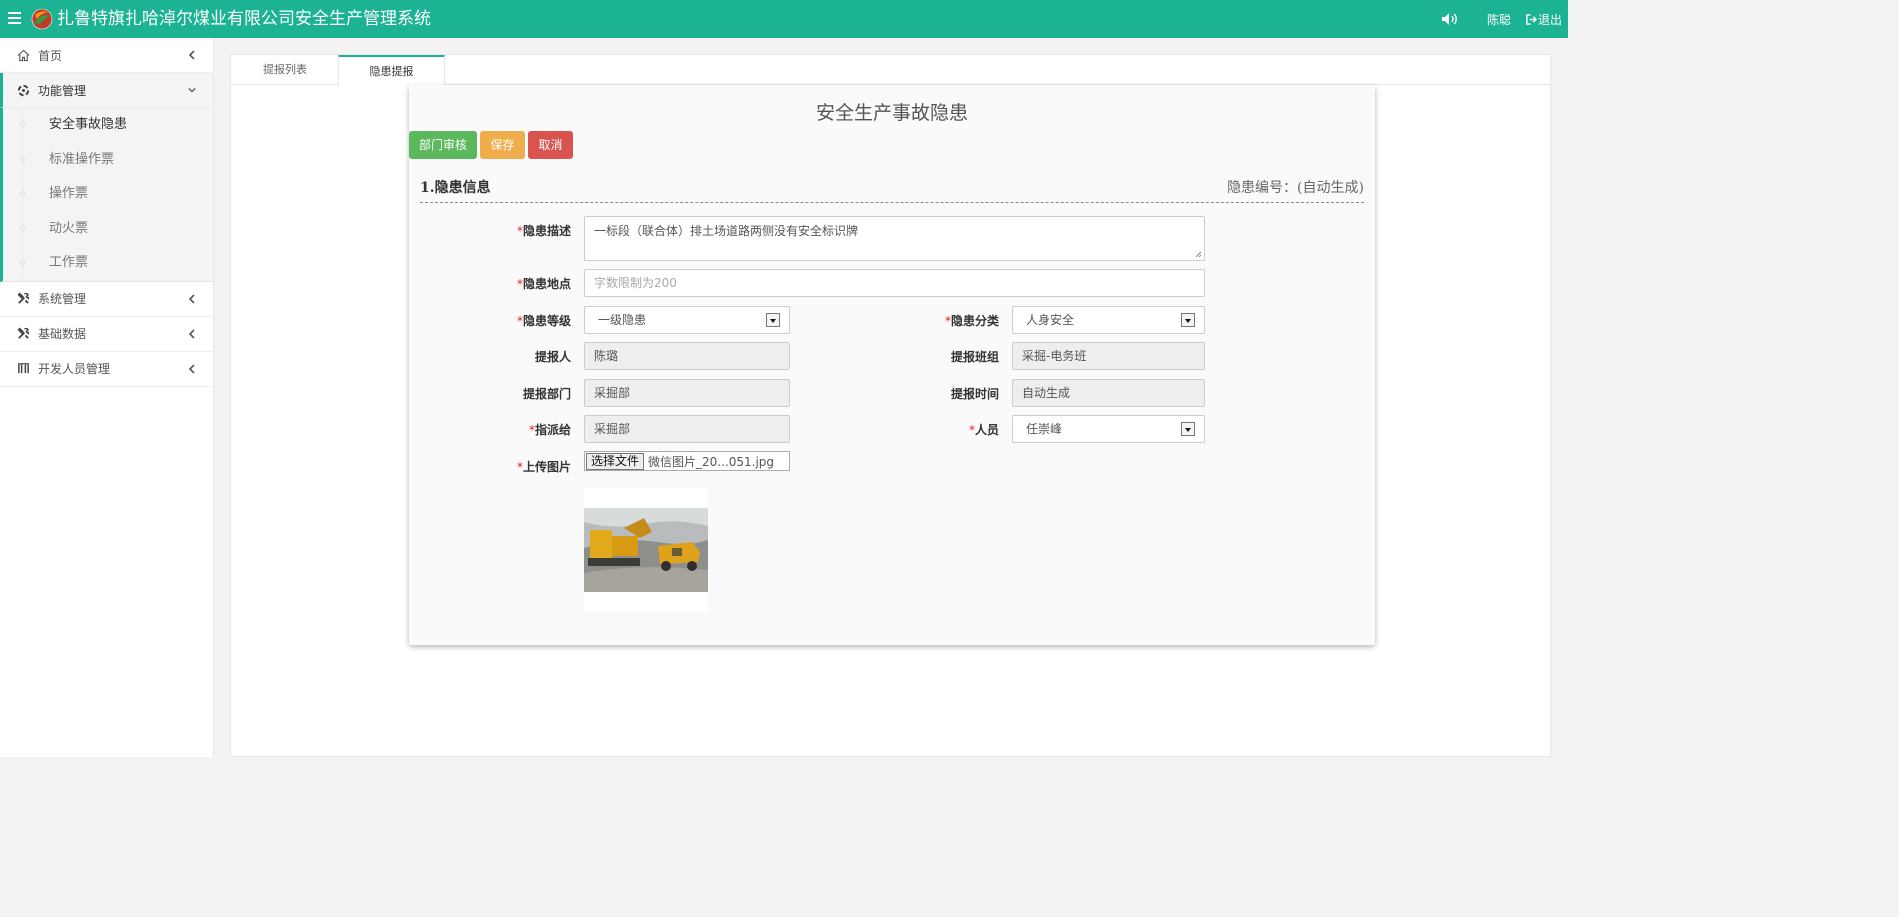 The height and width of the screenshot is (917, 1899). Describe the element at coordinates (69, 194) in the screenshot. I see `submenu-item-label: 操作票` at that location.